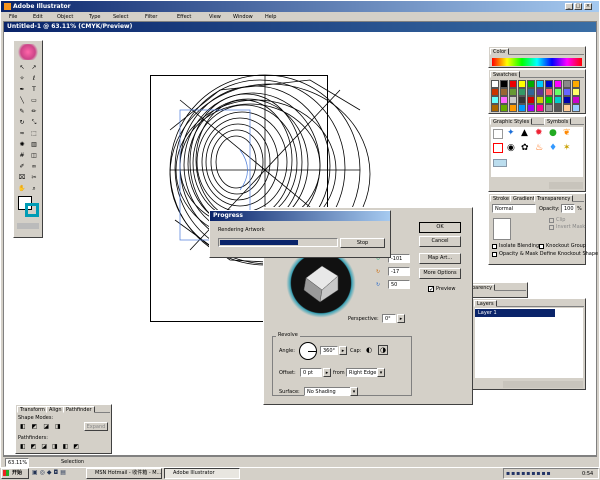 The height and width of the screenshot is (480, 600). What do you see at coordinates (343, 350) in the screenshot?
I see `angle-dropdown: ▸` at bounding box center [343, 350].